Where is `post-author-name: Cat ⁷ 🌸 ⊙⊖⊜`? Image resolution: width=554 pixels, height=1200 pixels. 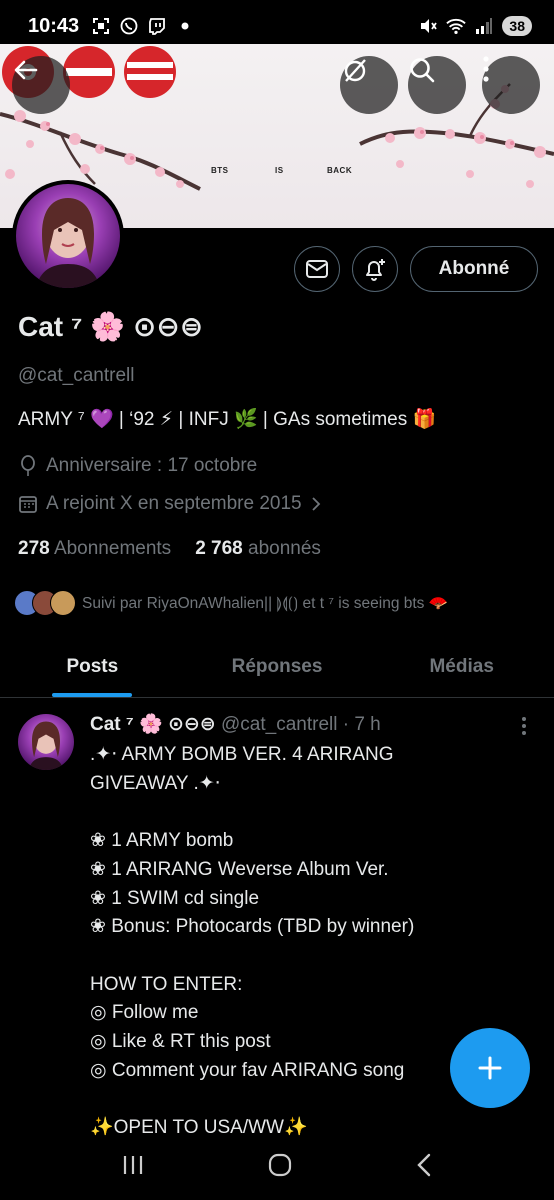 post-author-name: Cat ⁷ 🌸 ⊙⊖⊜ is located at coordinates (153, 724).